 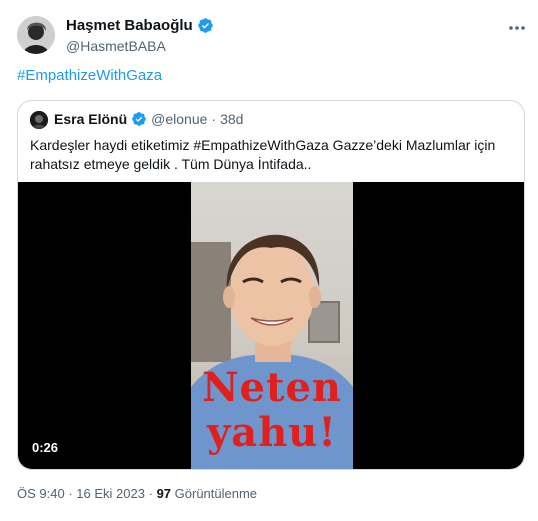 I want to click on tweet-hashtag: #EmpathizeWithGaza, so click(x=89, y=75).